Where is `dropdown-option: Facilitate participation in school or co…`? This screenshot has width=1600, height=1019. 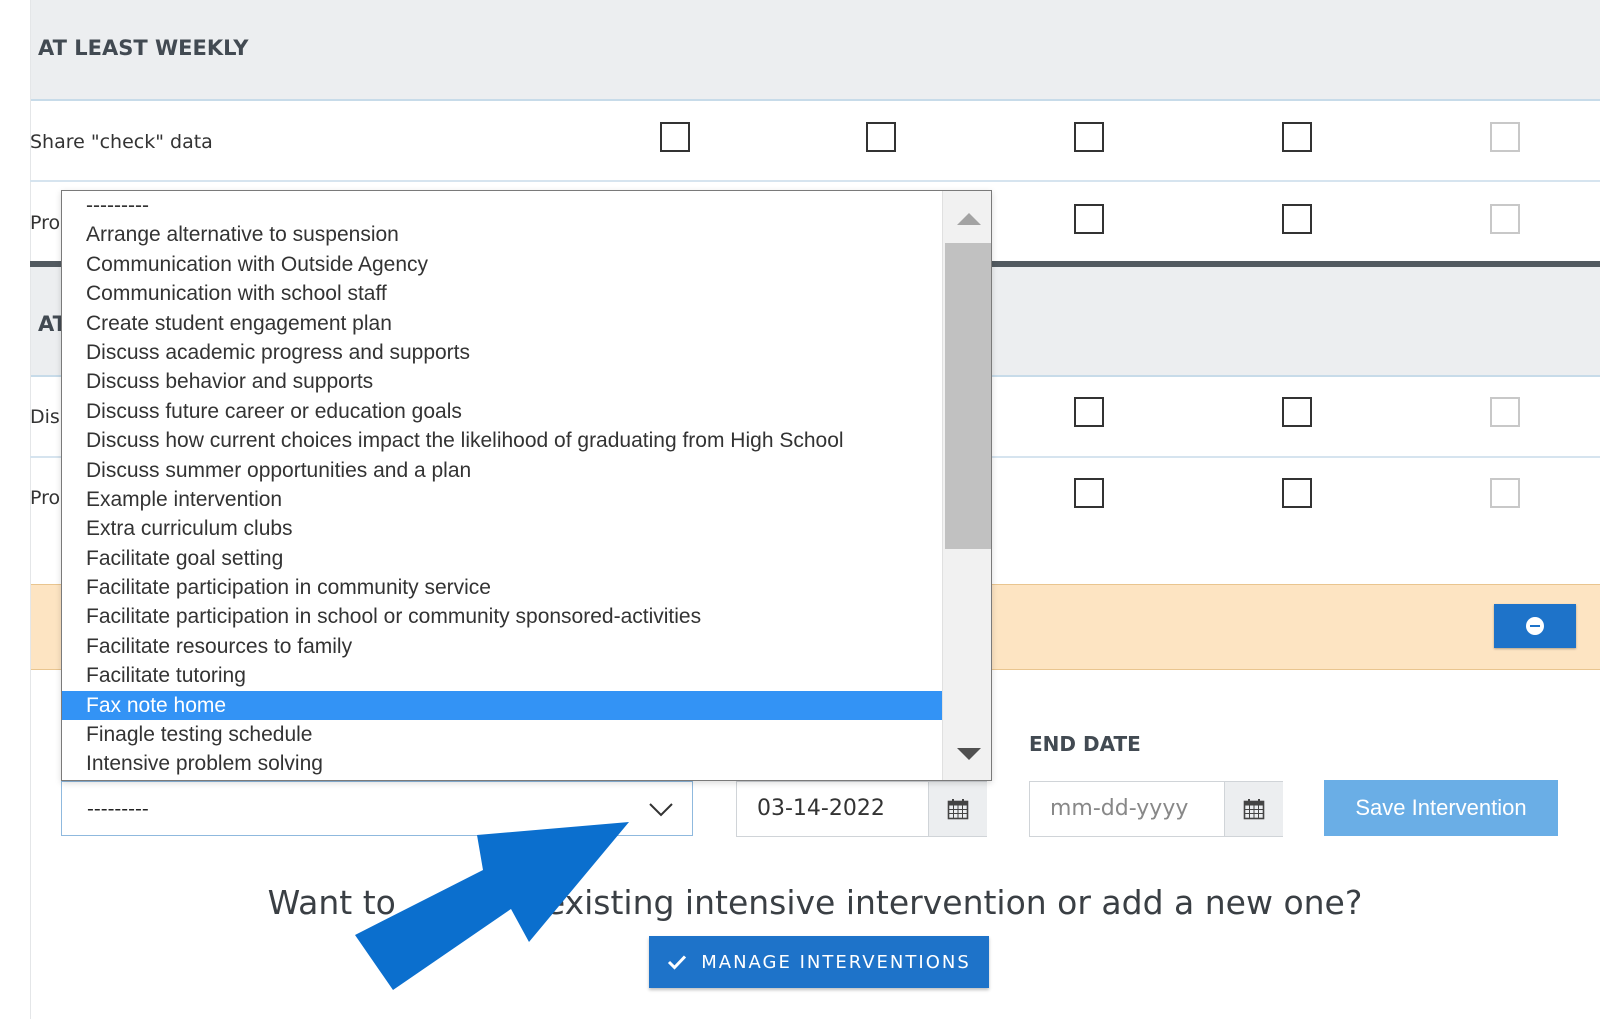 dropdown-option: Facilitate participation in school or co… is located at coordinates (502, 616).